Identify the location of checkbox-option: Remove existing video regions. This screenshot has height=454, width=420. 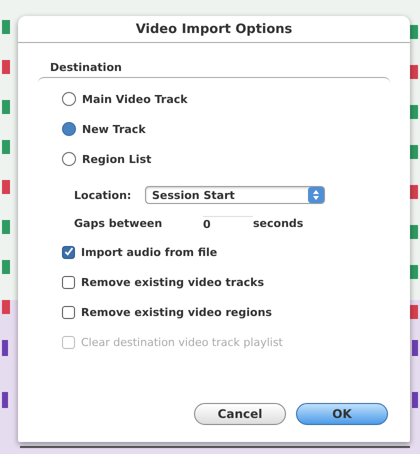
(226, 312).